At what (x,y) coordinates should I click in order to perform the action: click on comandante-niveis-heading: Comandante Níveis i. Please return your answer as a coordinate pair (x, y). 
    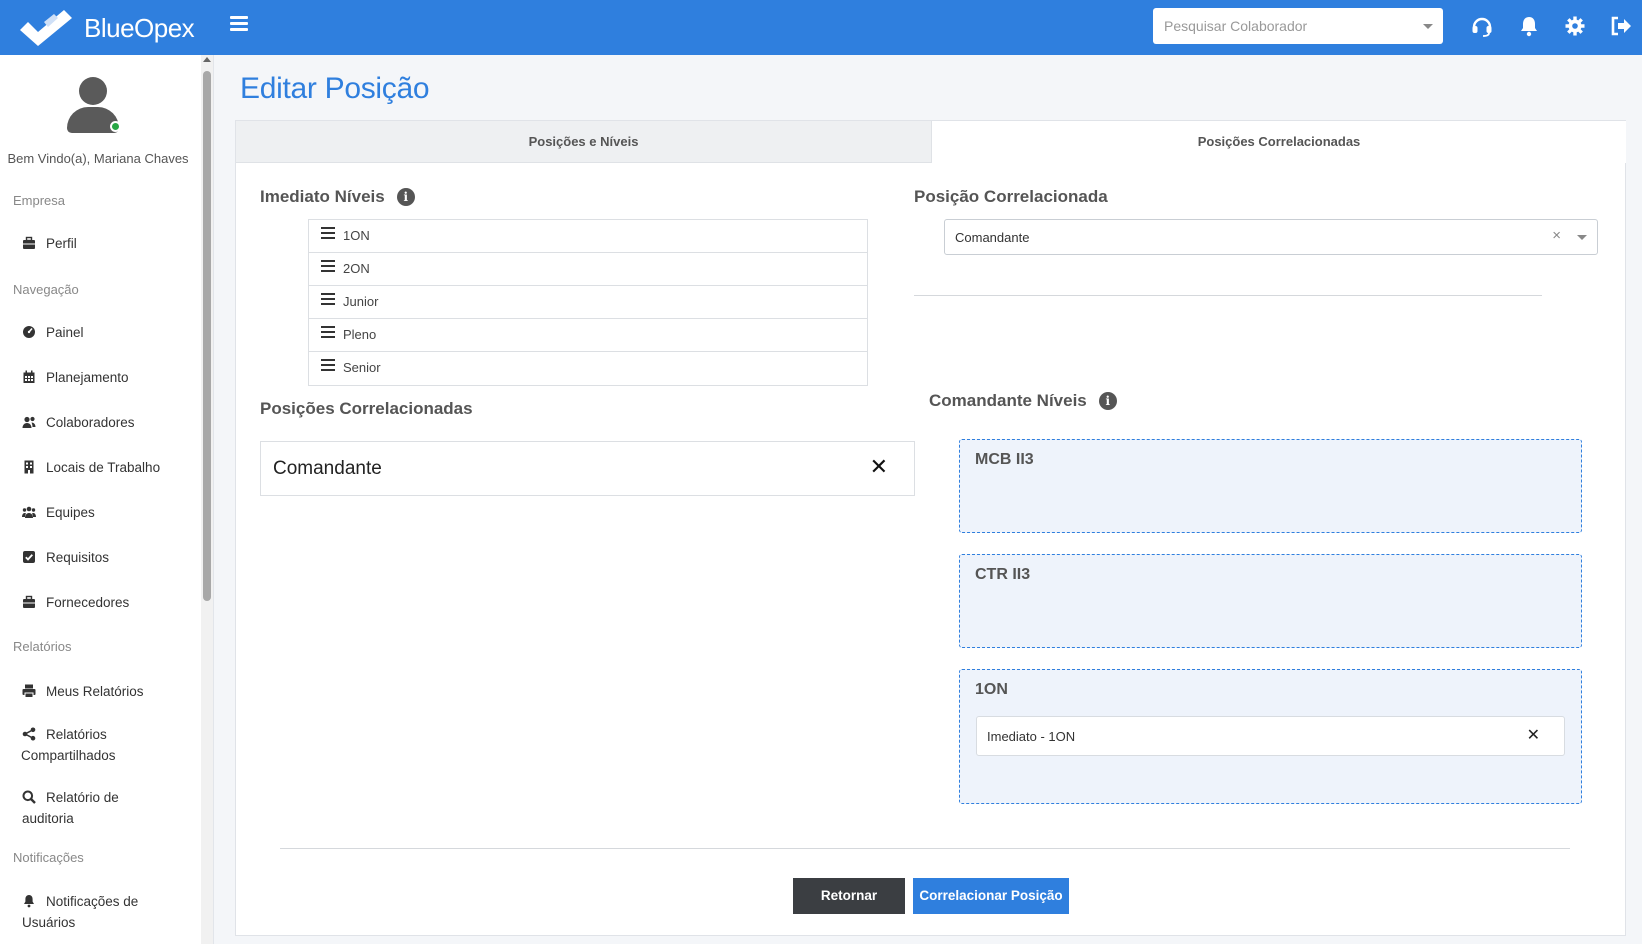
    Looking at the image, I should click on (1023, 401).